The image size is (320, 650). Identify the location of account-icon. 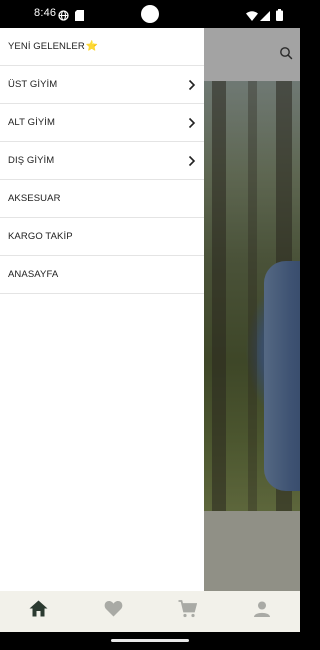
(262, 611).